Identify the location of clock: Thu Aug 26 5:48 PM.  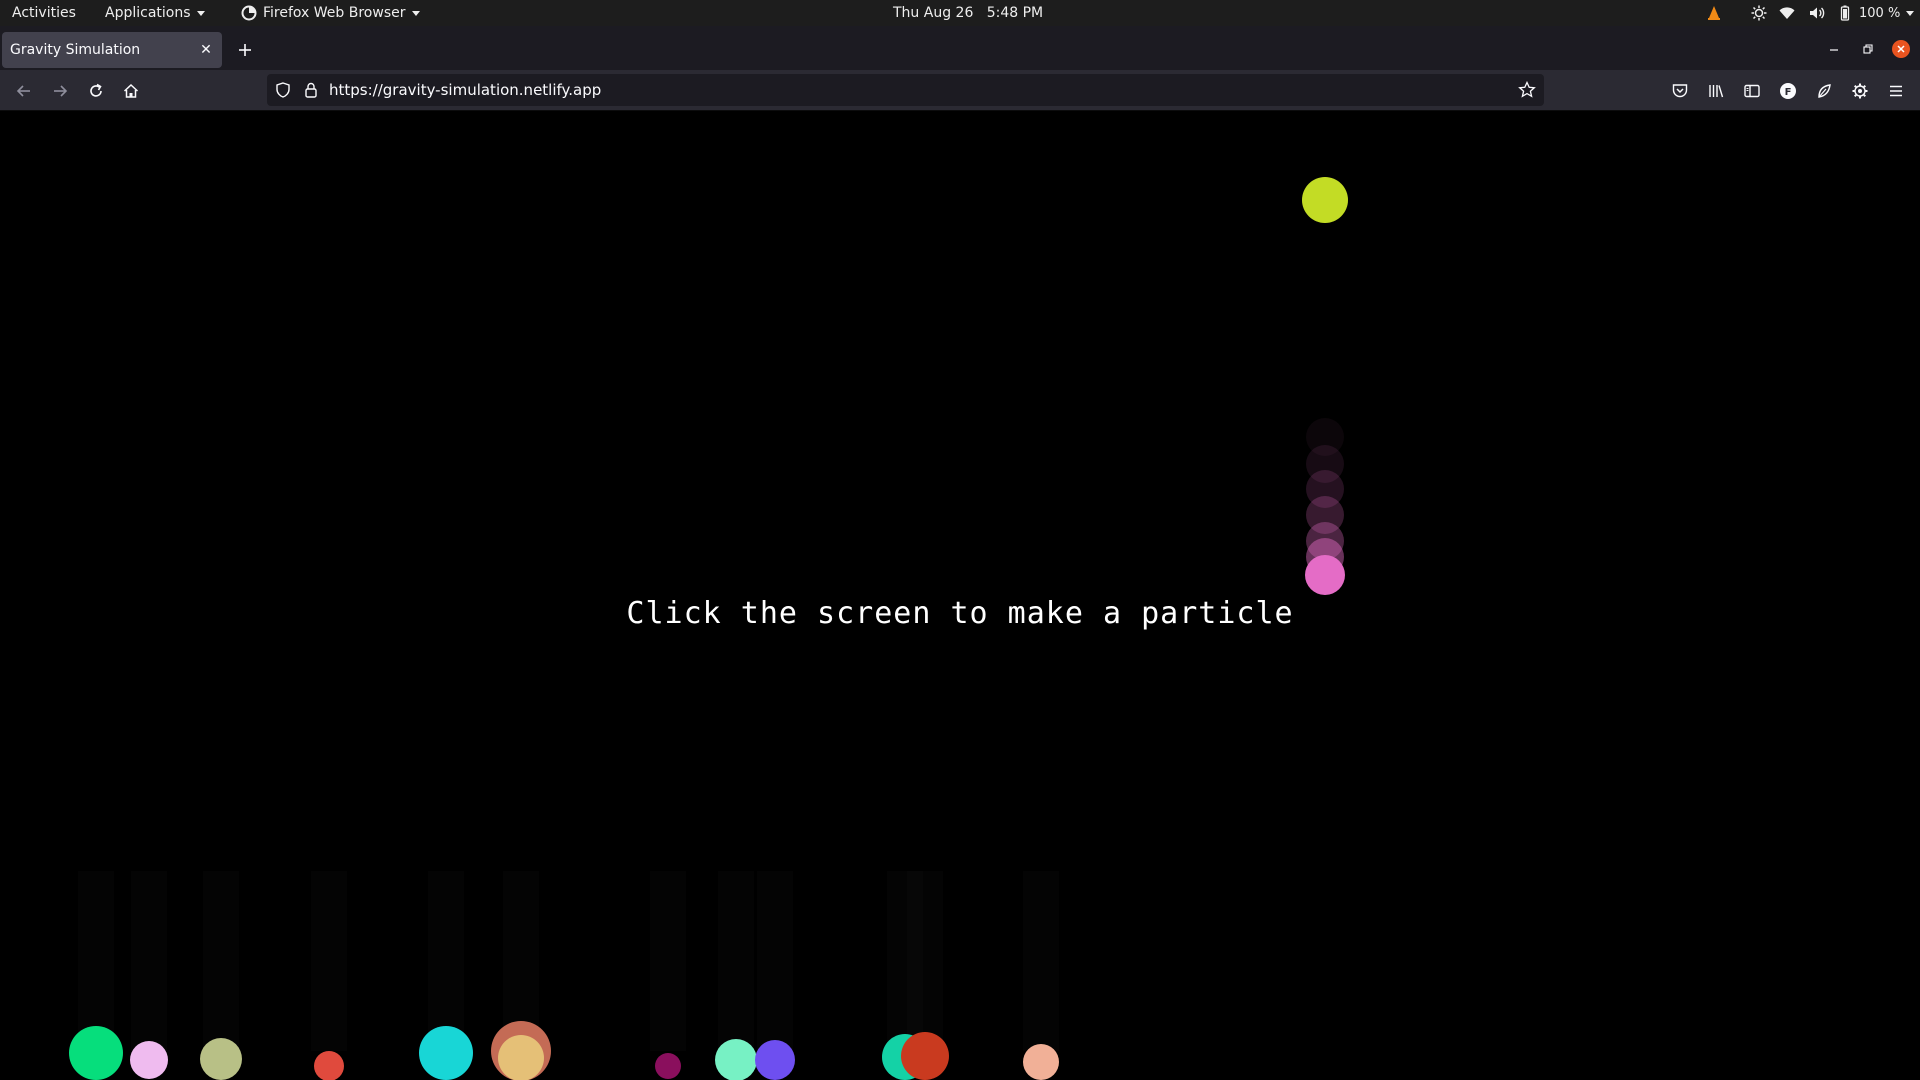
(968, 13).